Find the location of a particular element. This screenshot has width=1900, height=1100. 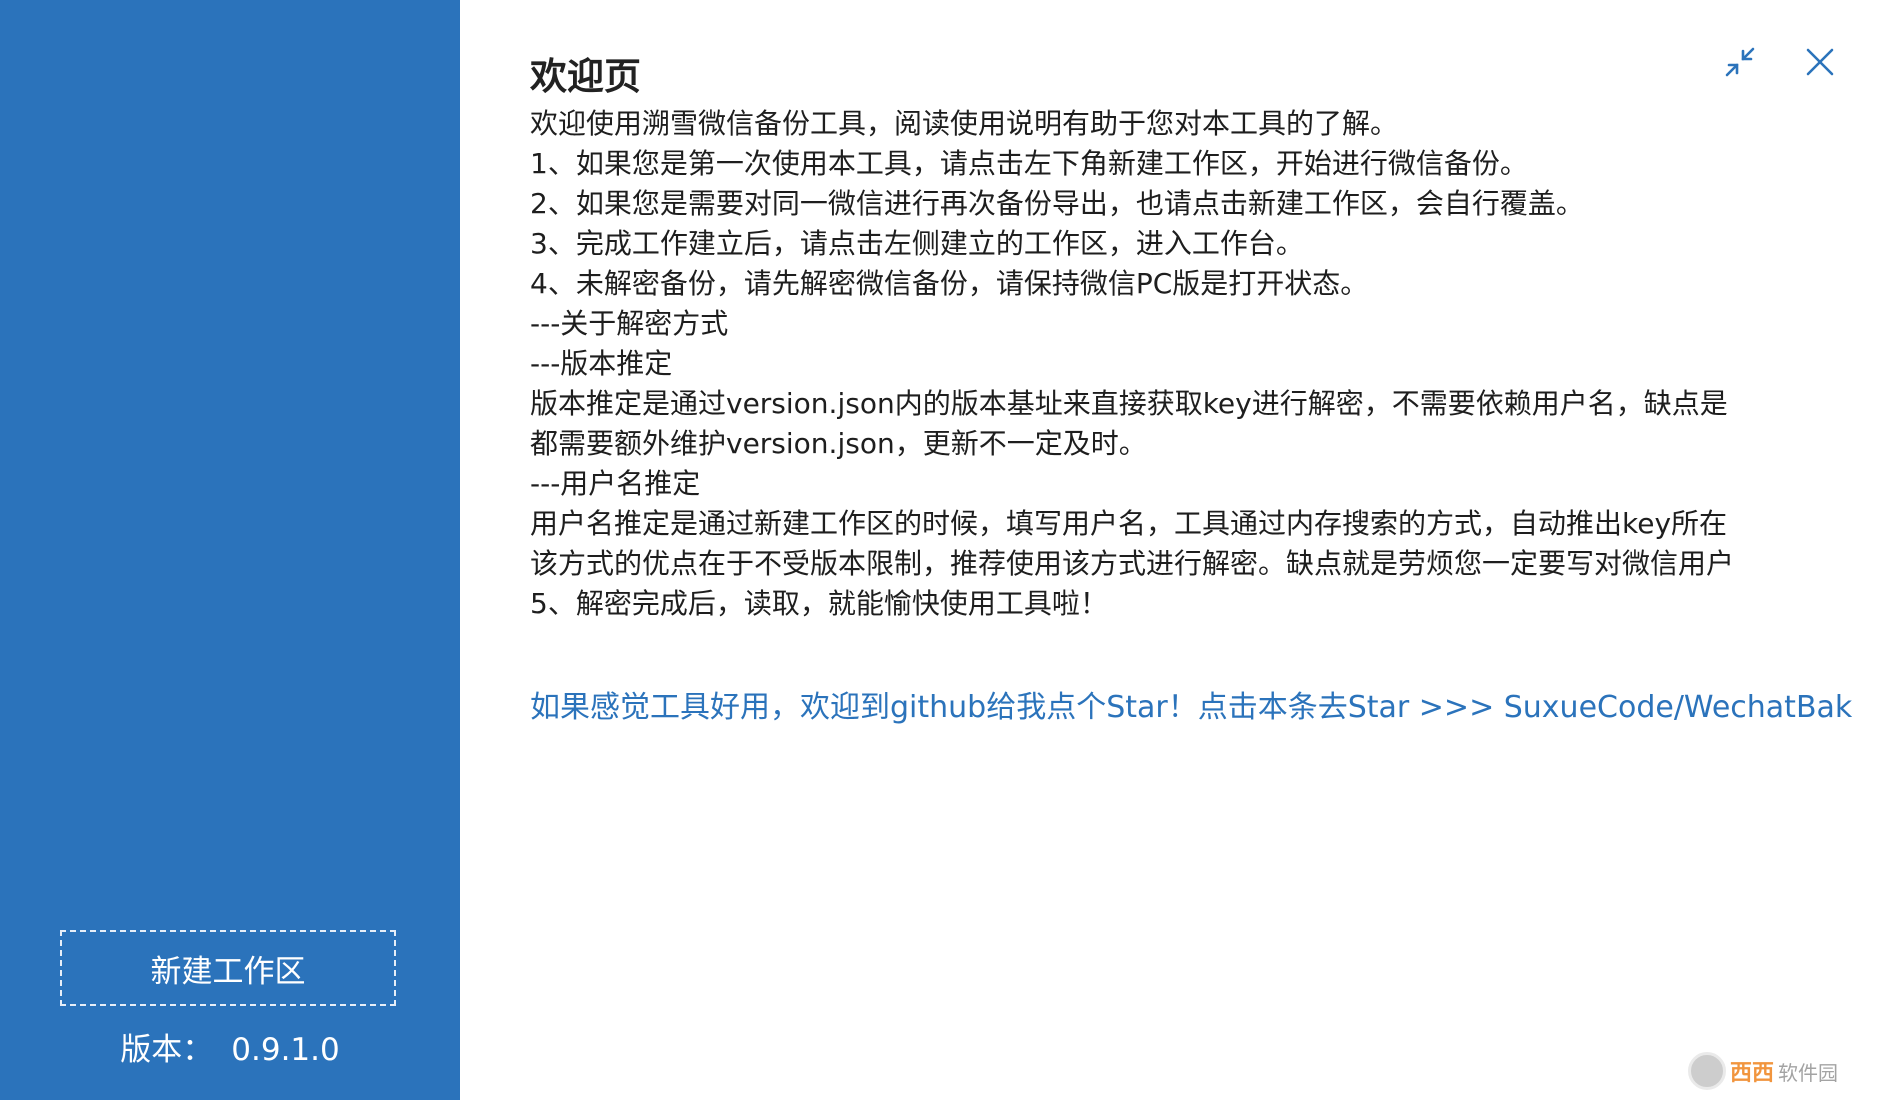

instruction-line: 2、如果您是需要对同一微信进行再次备份导出，也请点击新建工作区，会自行覆盖。 is located at coordinates (1057, 203).